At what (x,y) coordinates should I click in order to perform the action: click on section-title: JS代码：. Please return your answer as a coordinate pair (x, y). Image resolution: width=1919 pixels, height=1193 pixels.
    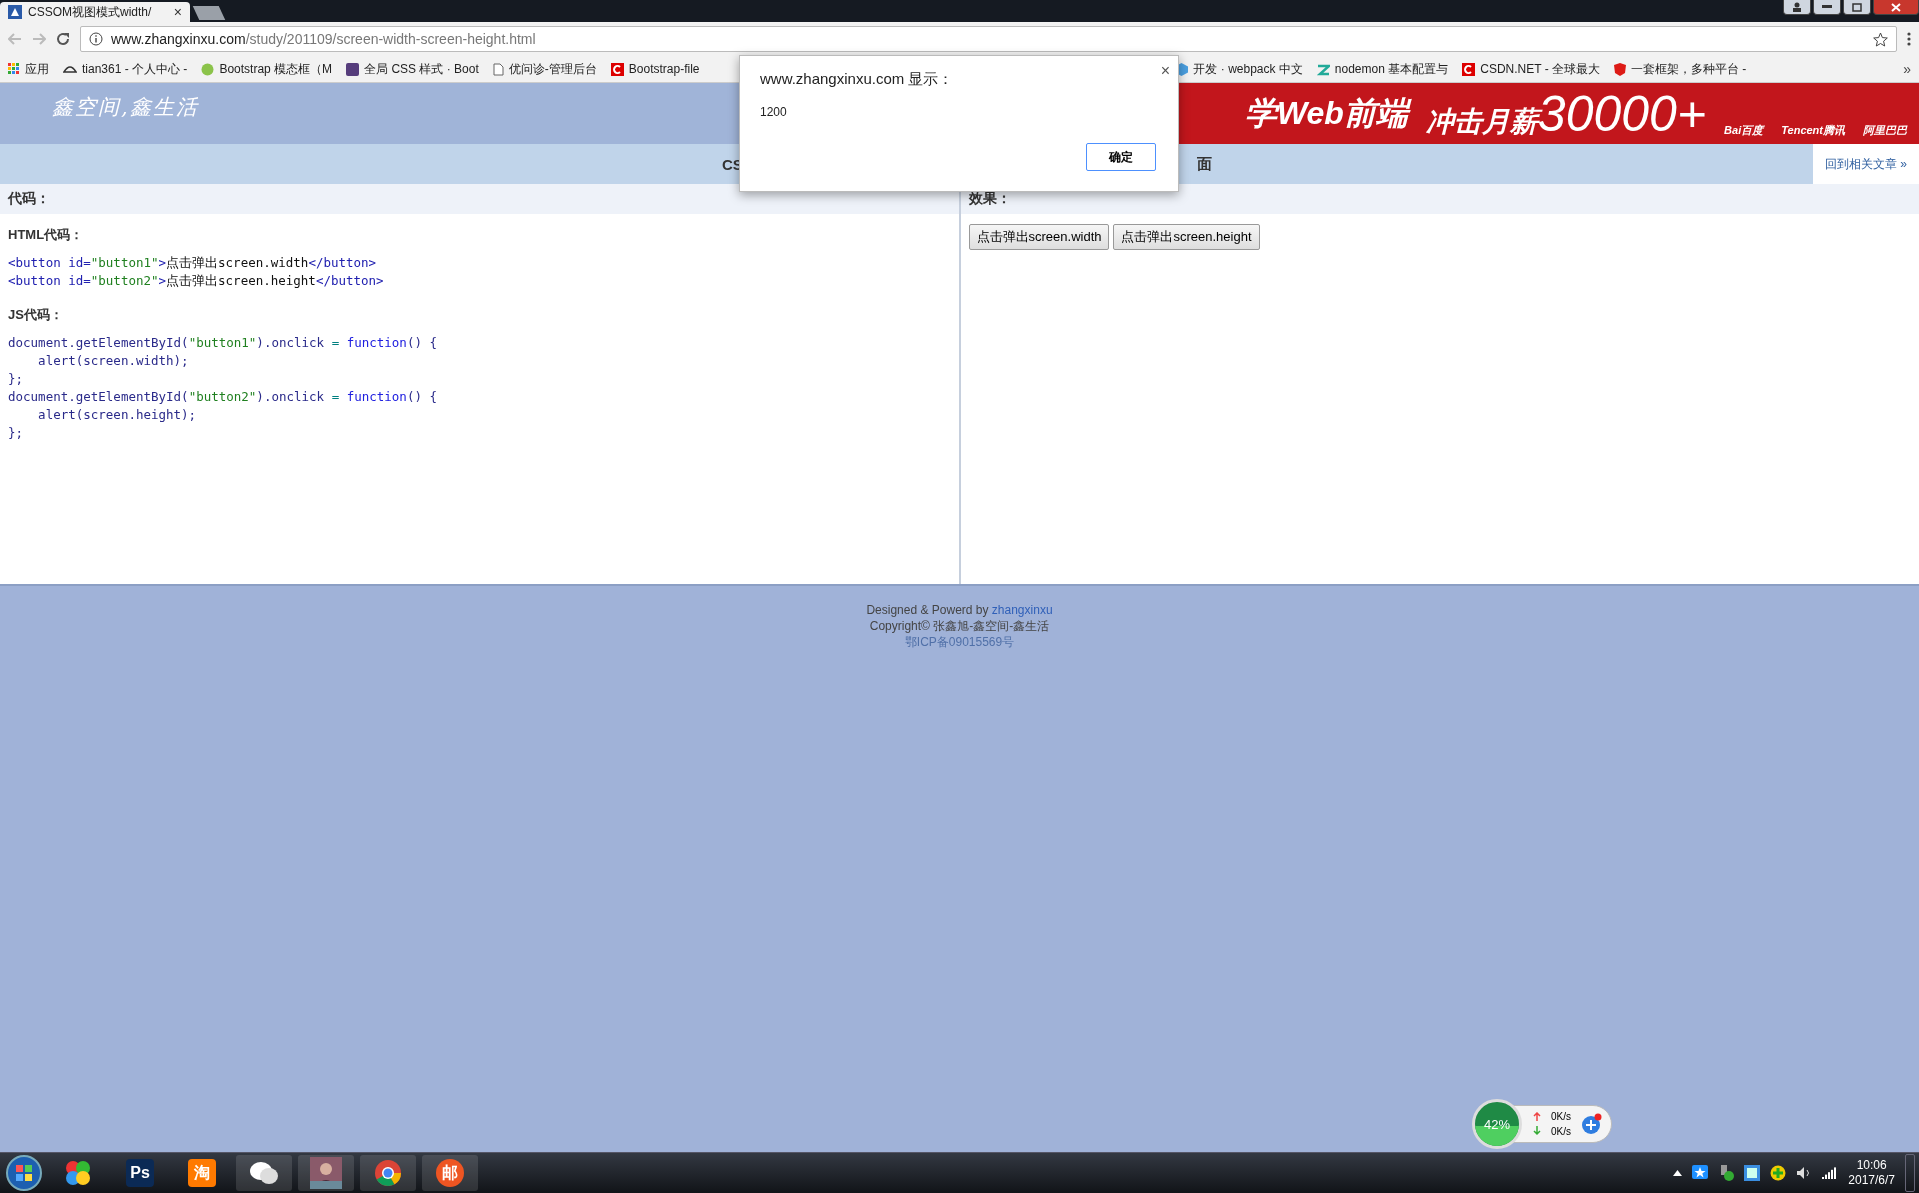
    Looking at the image, I should click on (36, 315).